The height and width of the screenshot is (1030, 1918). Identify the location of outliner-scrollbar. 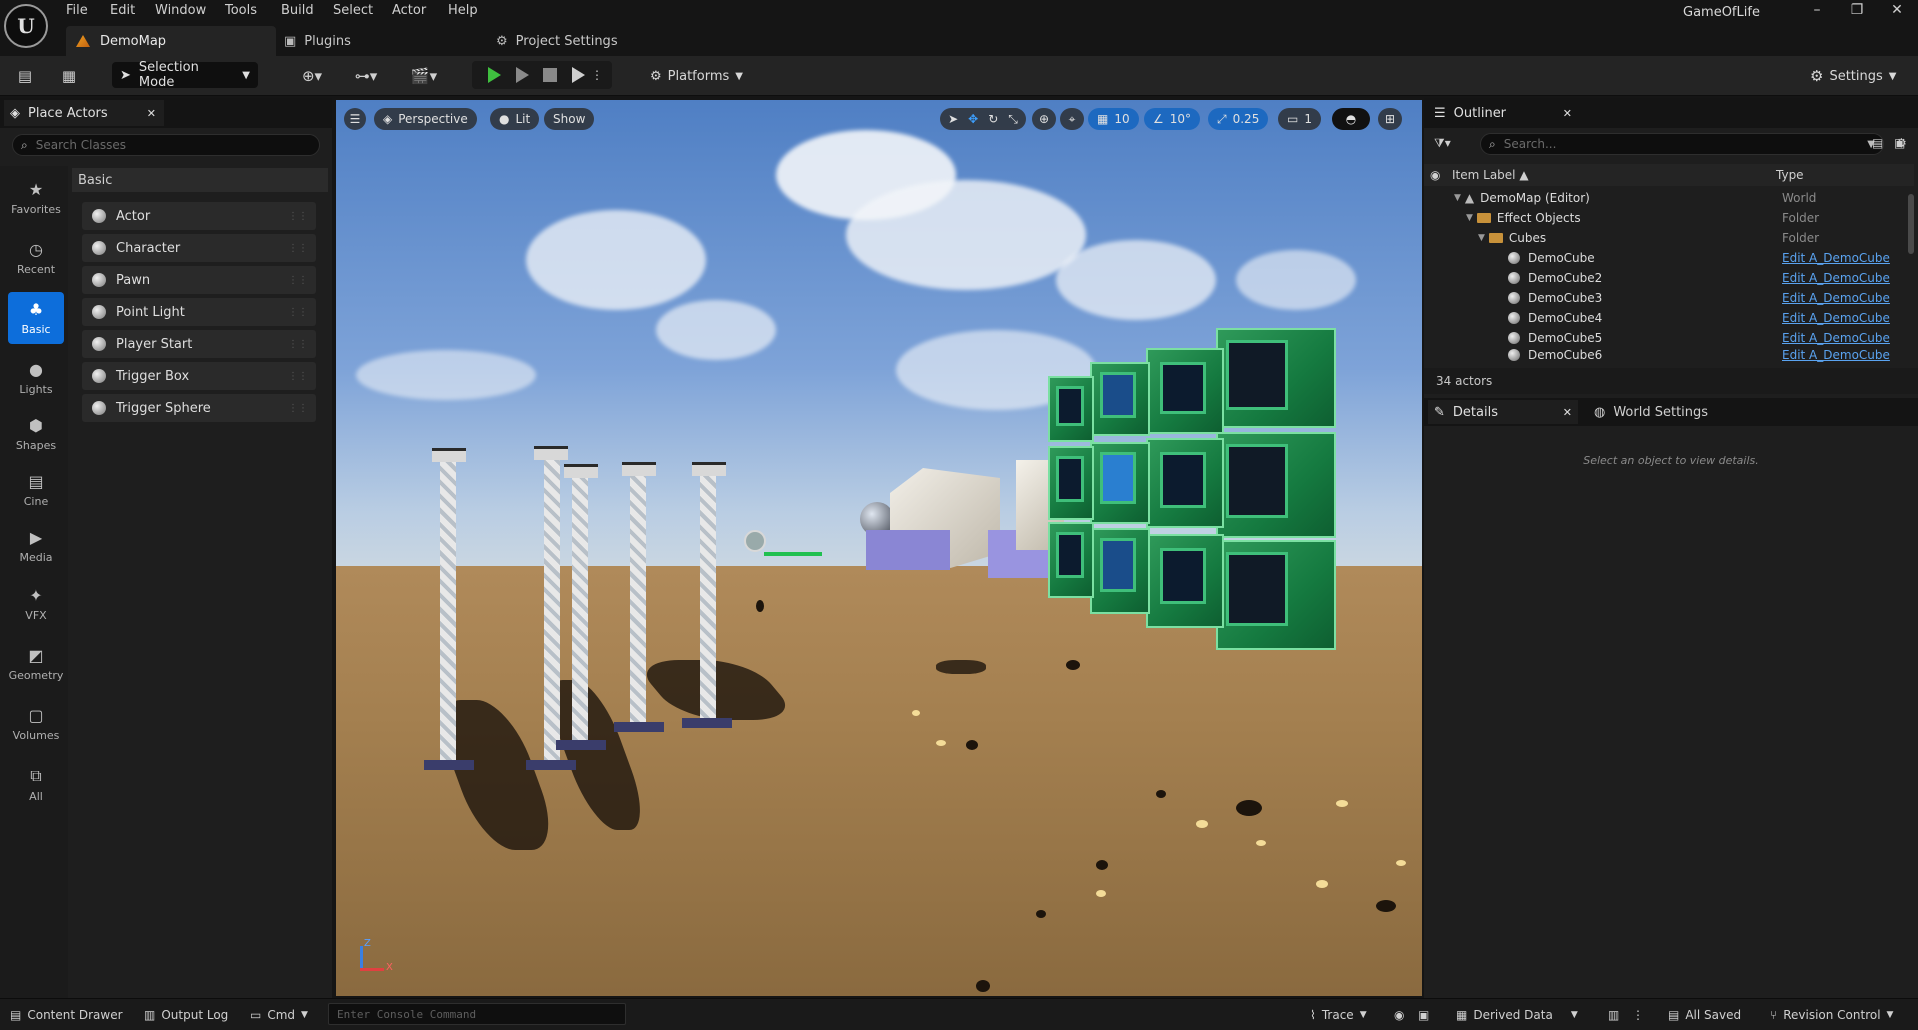
(1911, 224).